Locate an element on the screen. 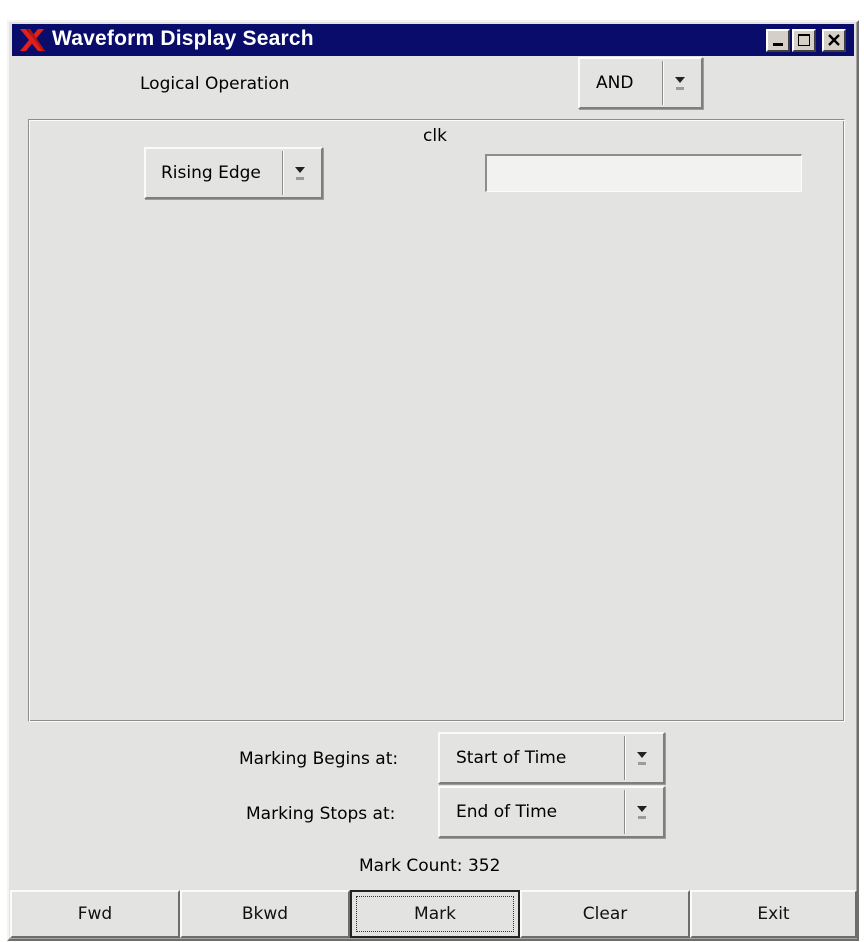 The height and width of the screenshot is (942, 864). marking-begins-value: Start of Time is located at coordinates (511, 758).